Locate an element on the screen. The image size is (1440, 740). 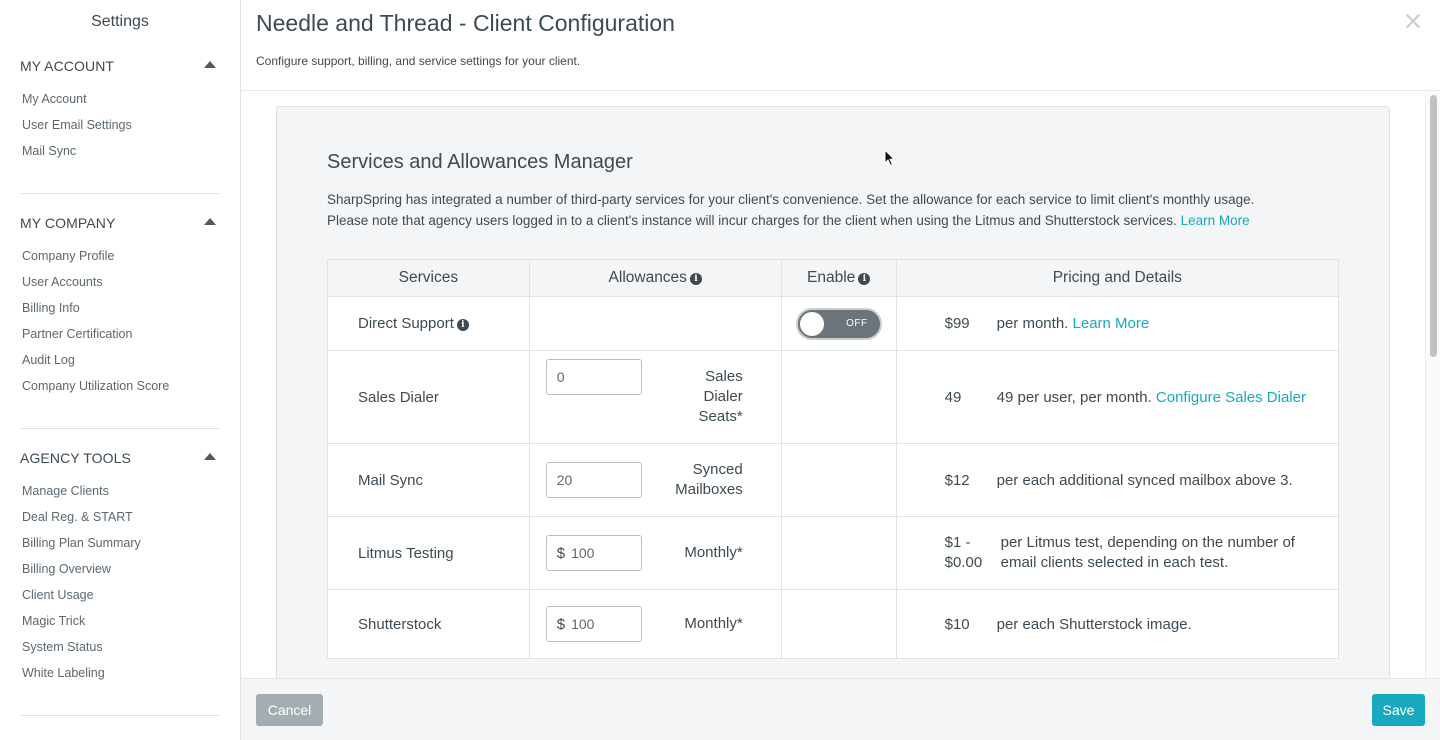
section-header-agency-tools: AGENCY TOOLS is located at coordinates (120, 460).